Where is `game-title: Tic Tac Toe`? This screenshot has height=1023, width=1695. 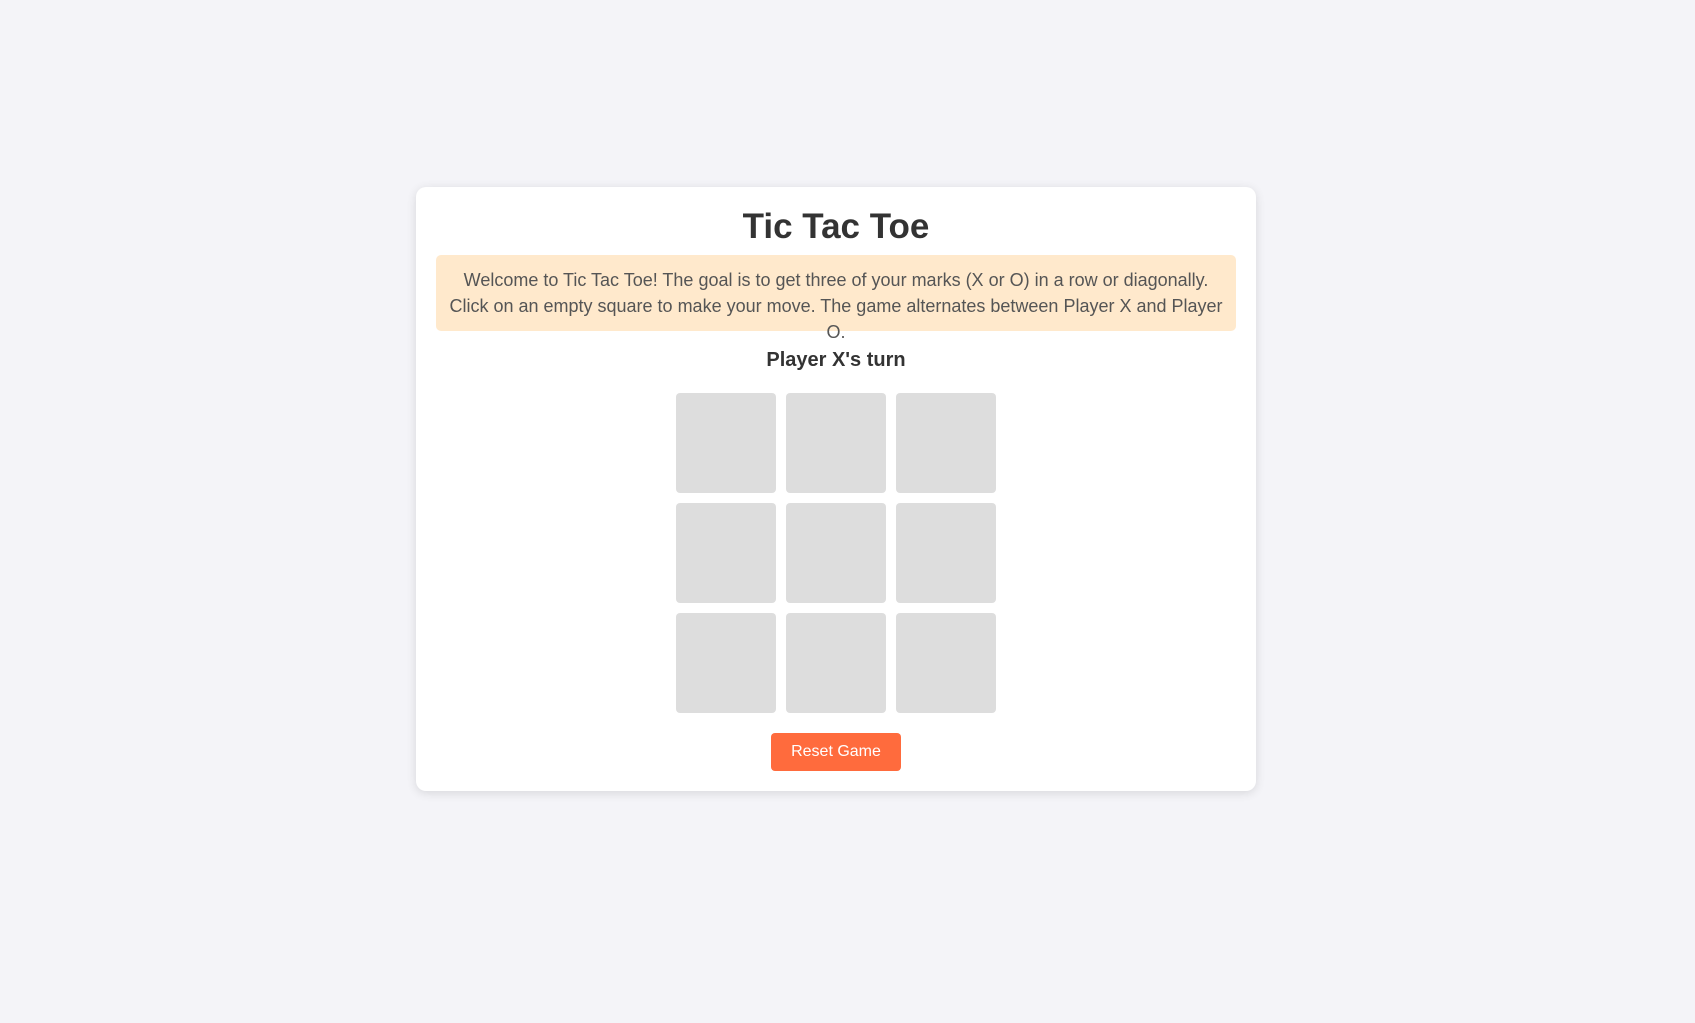 game-title: Tic Tac Toe is located at coordinates (836, 226).